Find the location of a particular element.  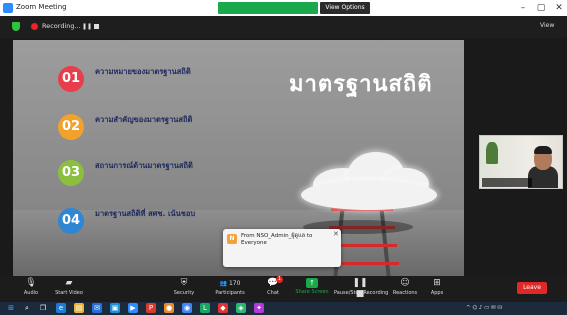

audio-button: 🎙 Audio is located at coordinates (31, 289).